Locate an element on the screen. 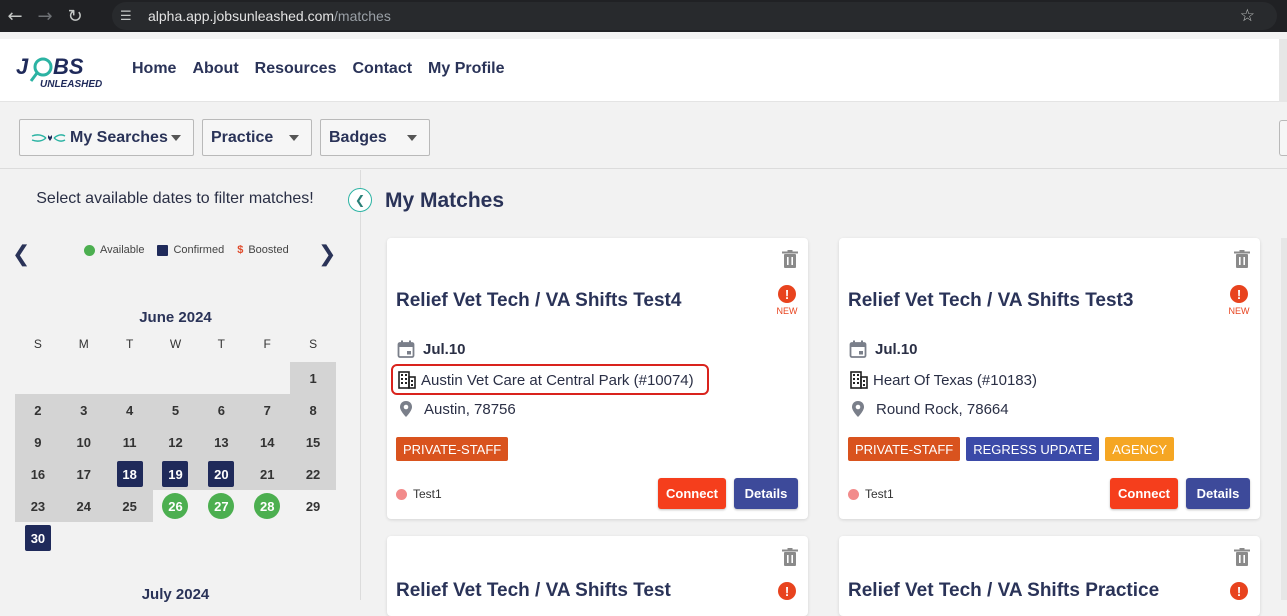  calendar-day: 29 is located at coordinates (313, 506).